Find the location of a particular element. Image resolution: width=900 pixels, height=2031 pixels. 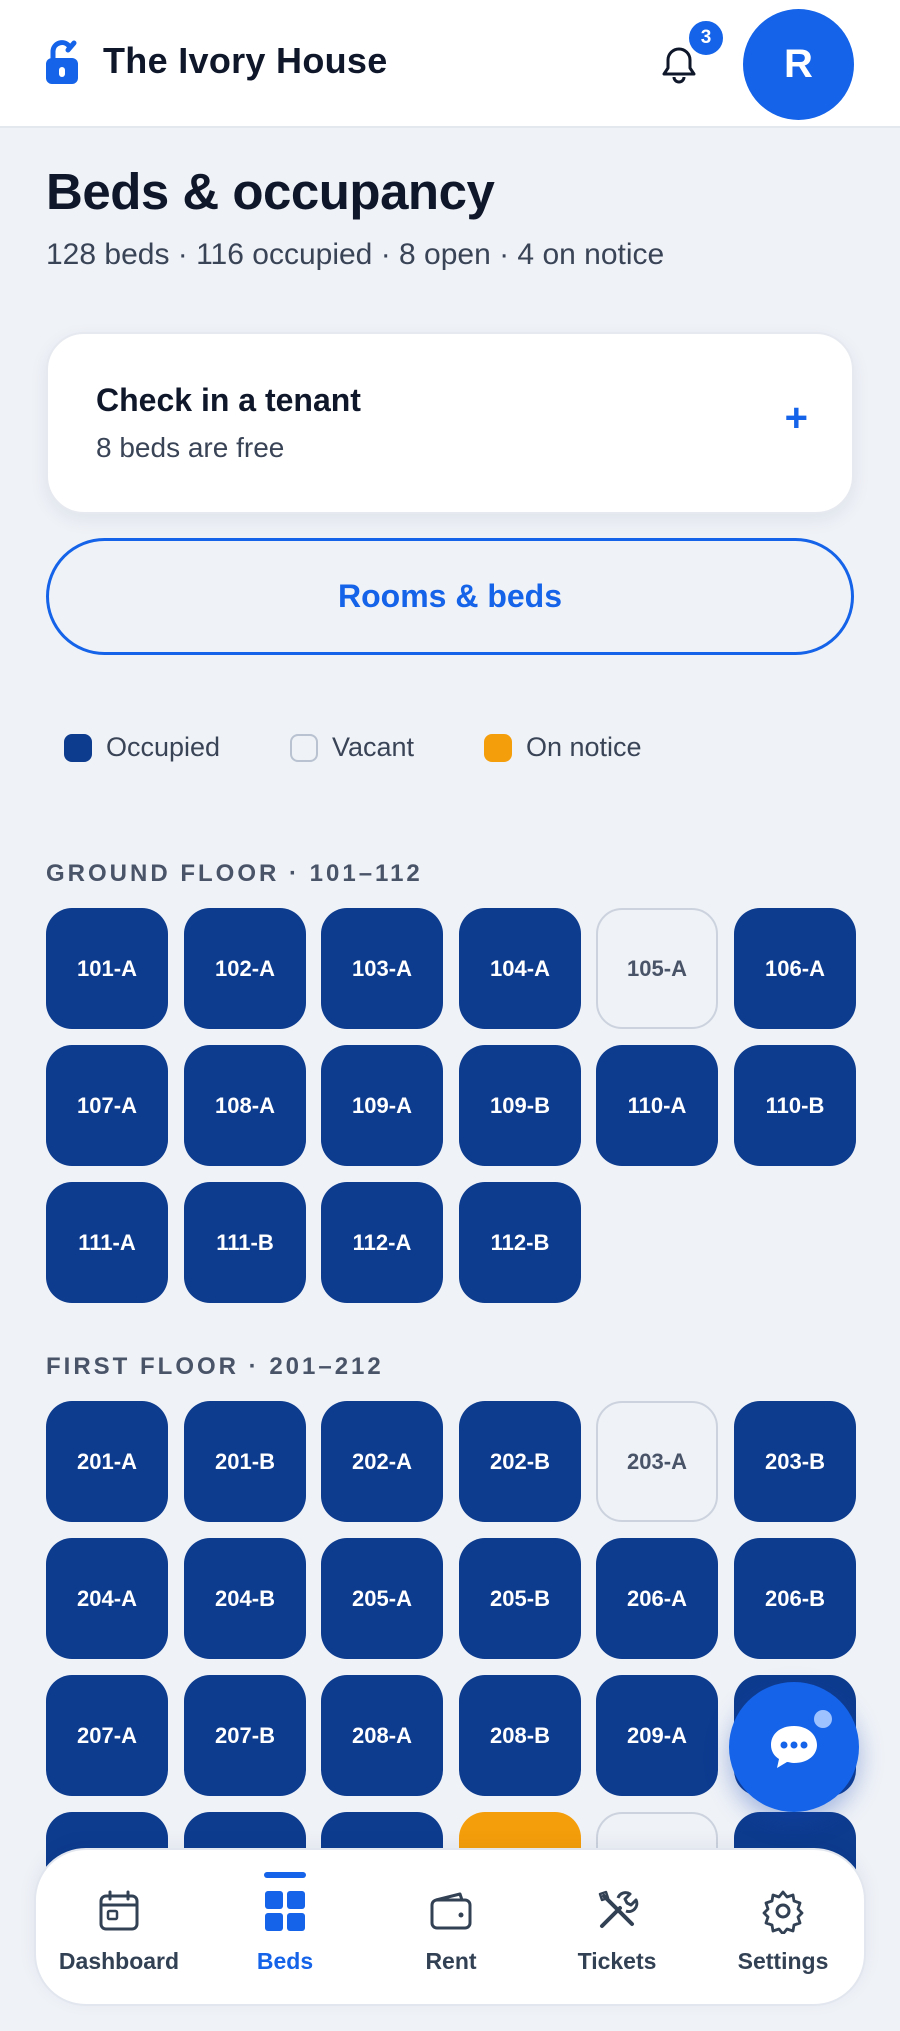

nav-label: Rent is located at coordinates (451, 1961).